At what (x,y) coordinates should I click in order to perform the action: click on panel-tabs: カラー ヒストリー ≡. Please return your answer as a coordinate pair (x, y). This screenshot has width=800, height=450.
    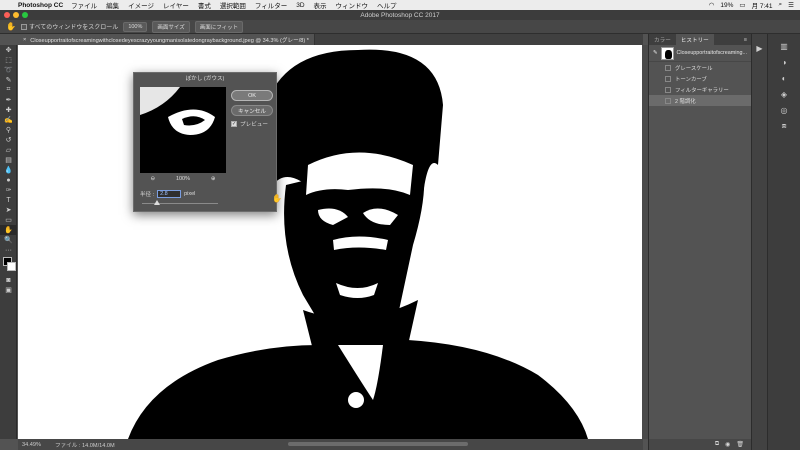
    Looking at the image, I should click on (700, 39).